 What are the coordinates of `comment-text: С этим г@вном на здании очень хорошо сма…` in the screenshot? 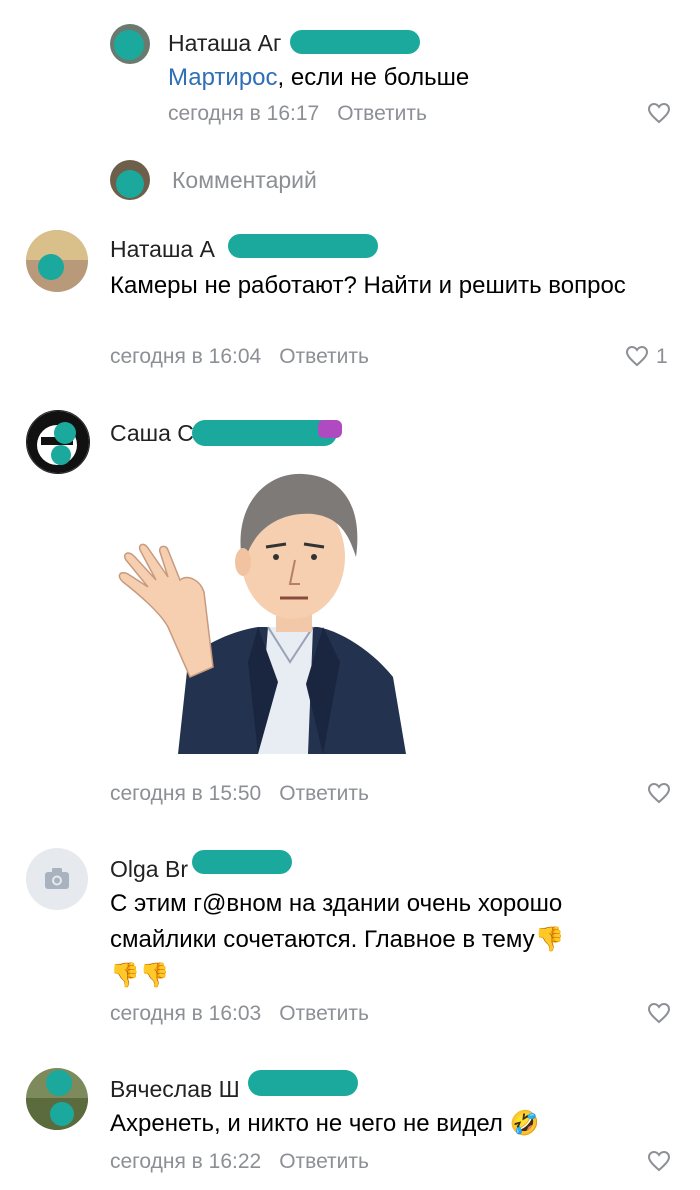 It's located at (337, 921).